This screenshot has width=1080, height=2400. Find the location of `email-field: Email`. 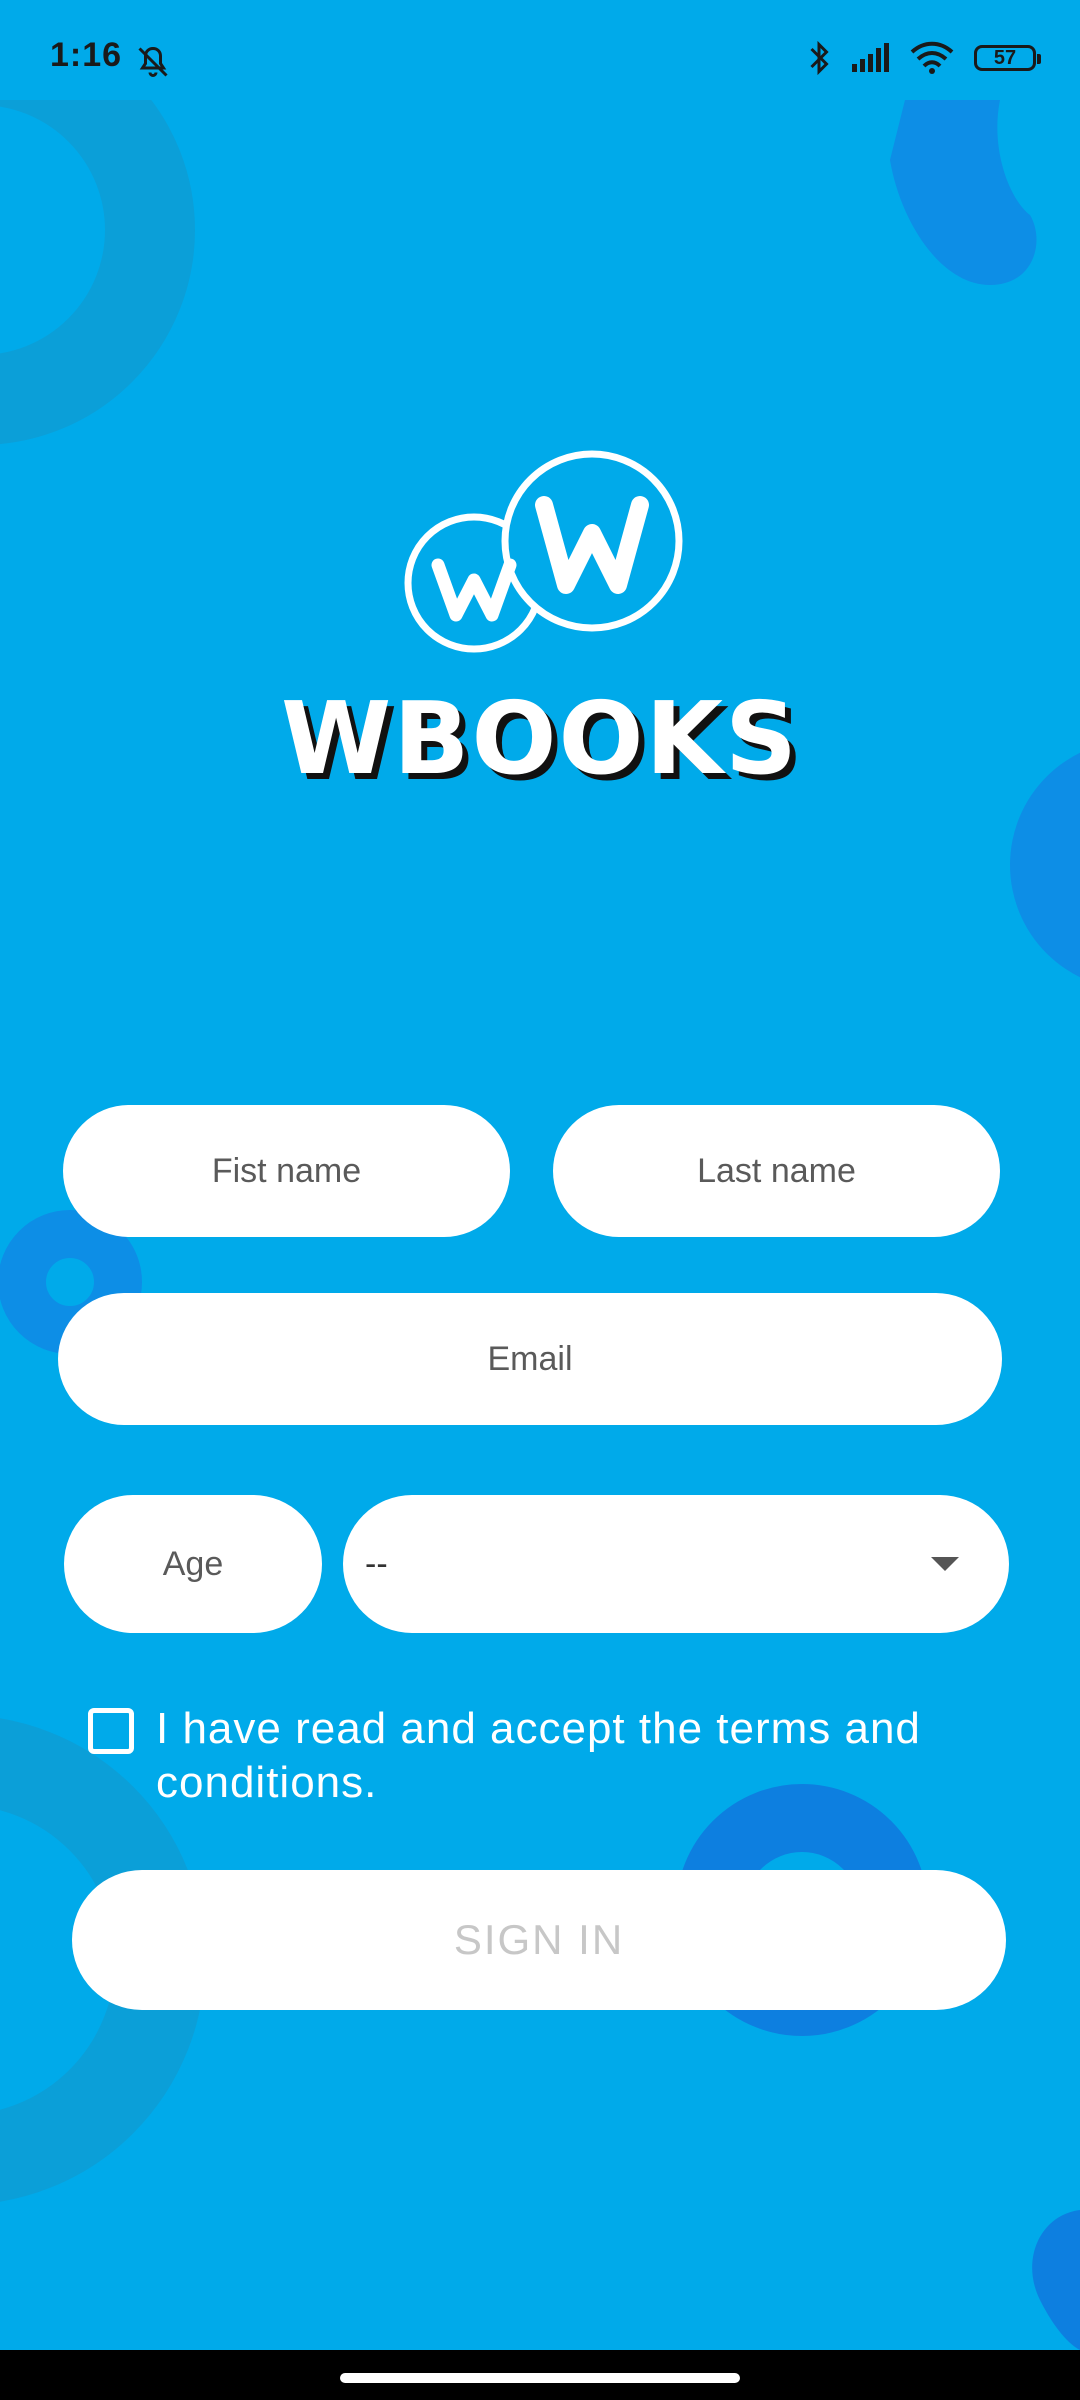

email-field: Email is located at coordinates (530, 1359).